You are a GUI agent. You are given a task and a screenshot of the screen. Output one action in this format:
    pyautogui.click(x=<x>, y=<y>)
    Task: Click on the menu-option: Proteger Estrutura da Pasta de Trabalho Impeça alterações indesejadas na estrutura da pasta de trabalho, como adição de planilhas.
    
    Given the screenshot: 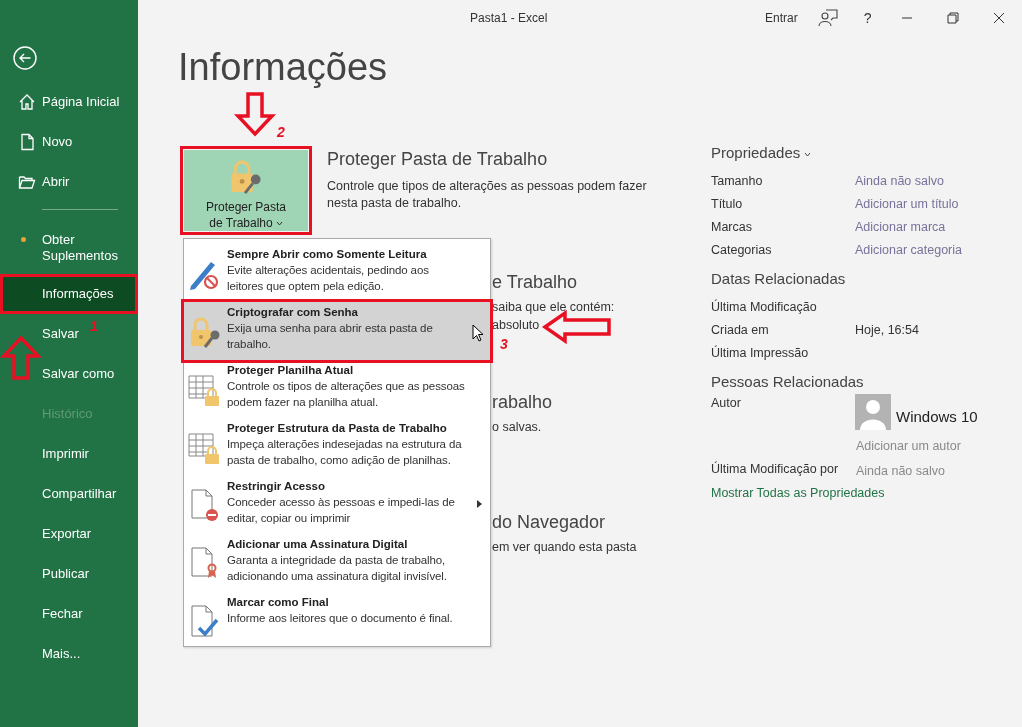 What is the action you would take?
    pyautogui.click(x=337, y=447)
    